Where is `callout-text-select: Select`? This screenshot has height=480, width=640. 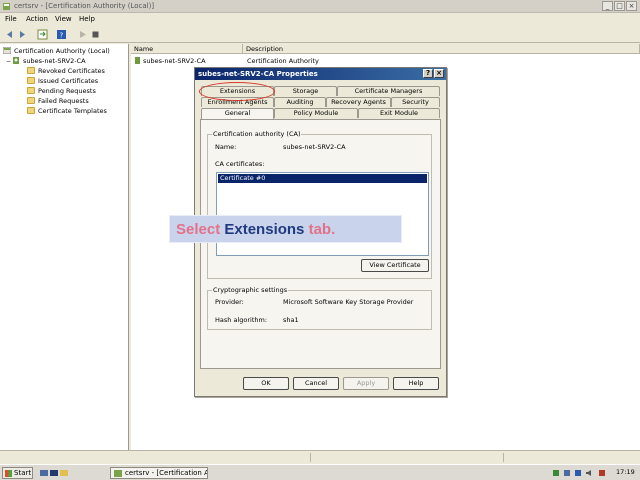
callout-text-select: Select is located at coordinates (200, 229).